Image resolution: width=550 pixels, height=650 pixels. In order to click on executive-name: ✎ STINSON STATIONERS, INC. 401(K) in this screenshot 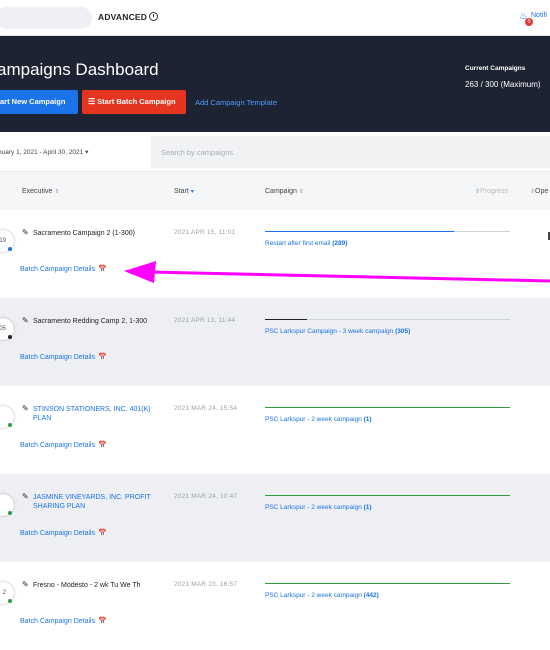, I will do `click(86, 408)`.